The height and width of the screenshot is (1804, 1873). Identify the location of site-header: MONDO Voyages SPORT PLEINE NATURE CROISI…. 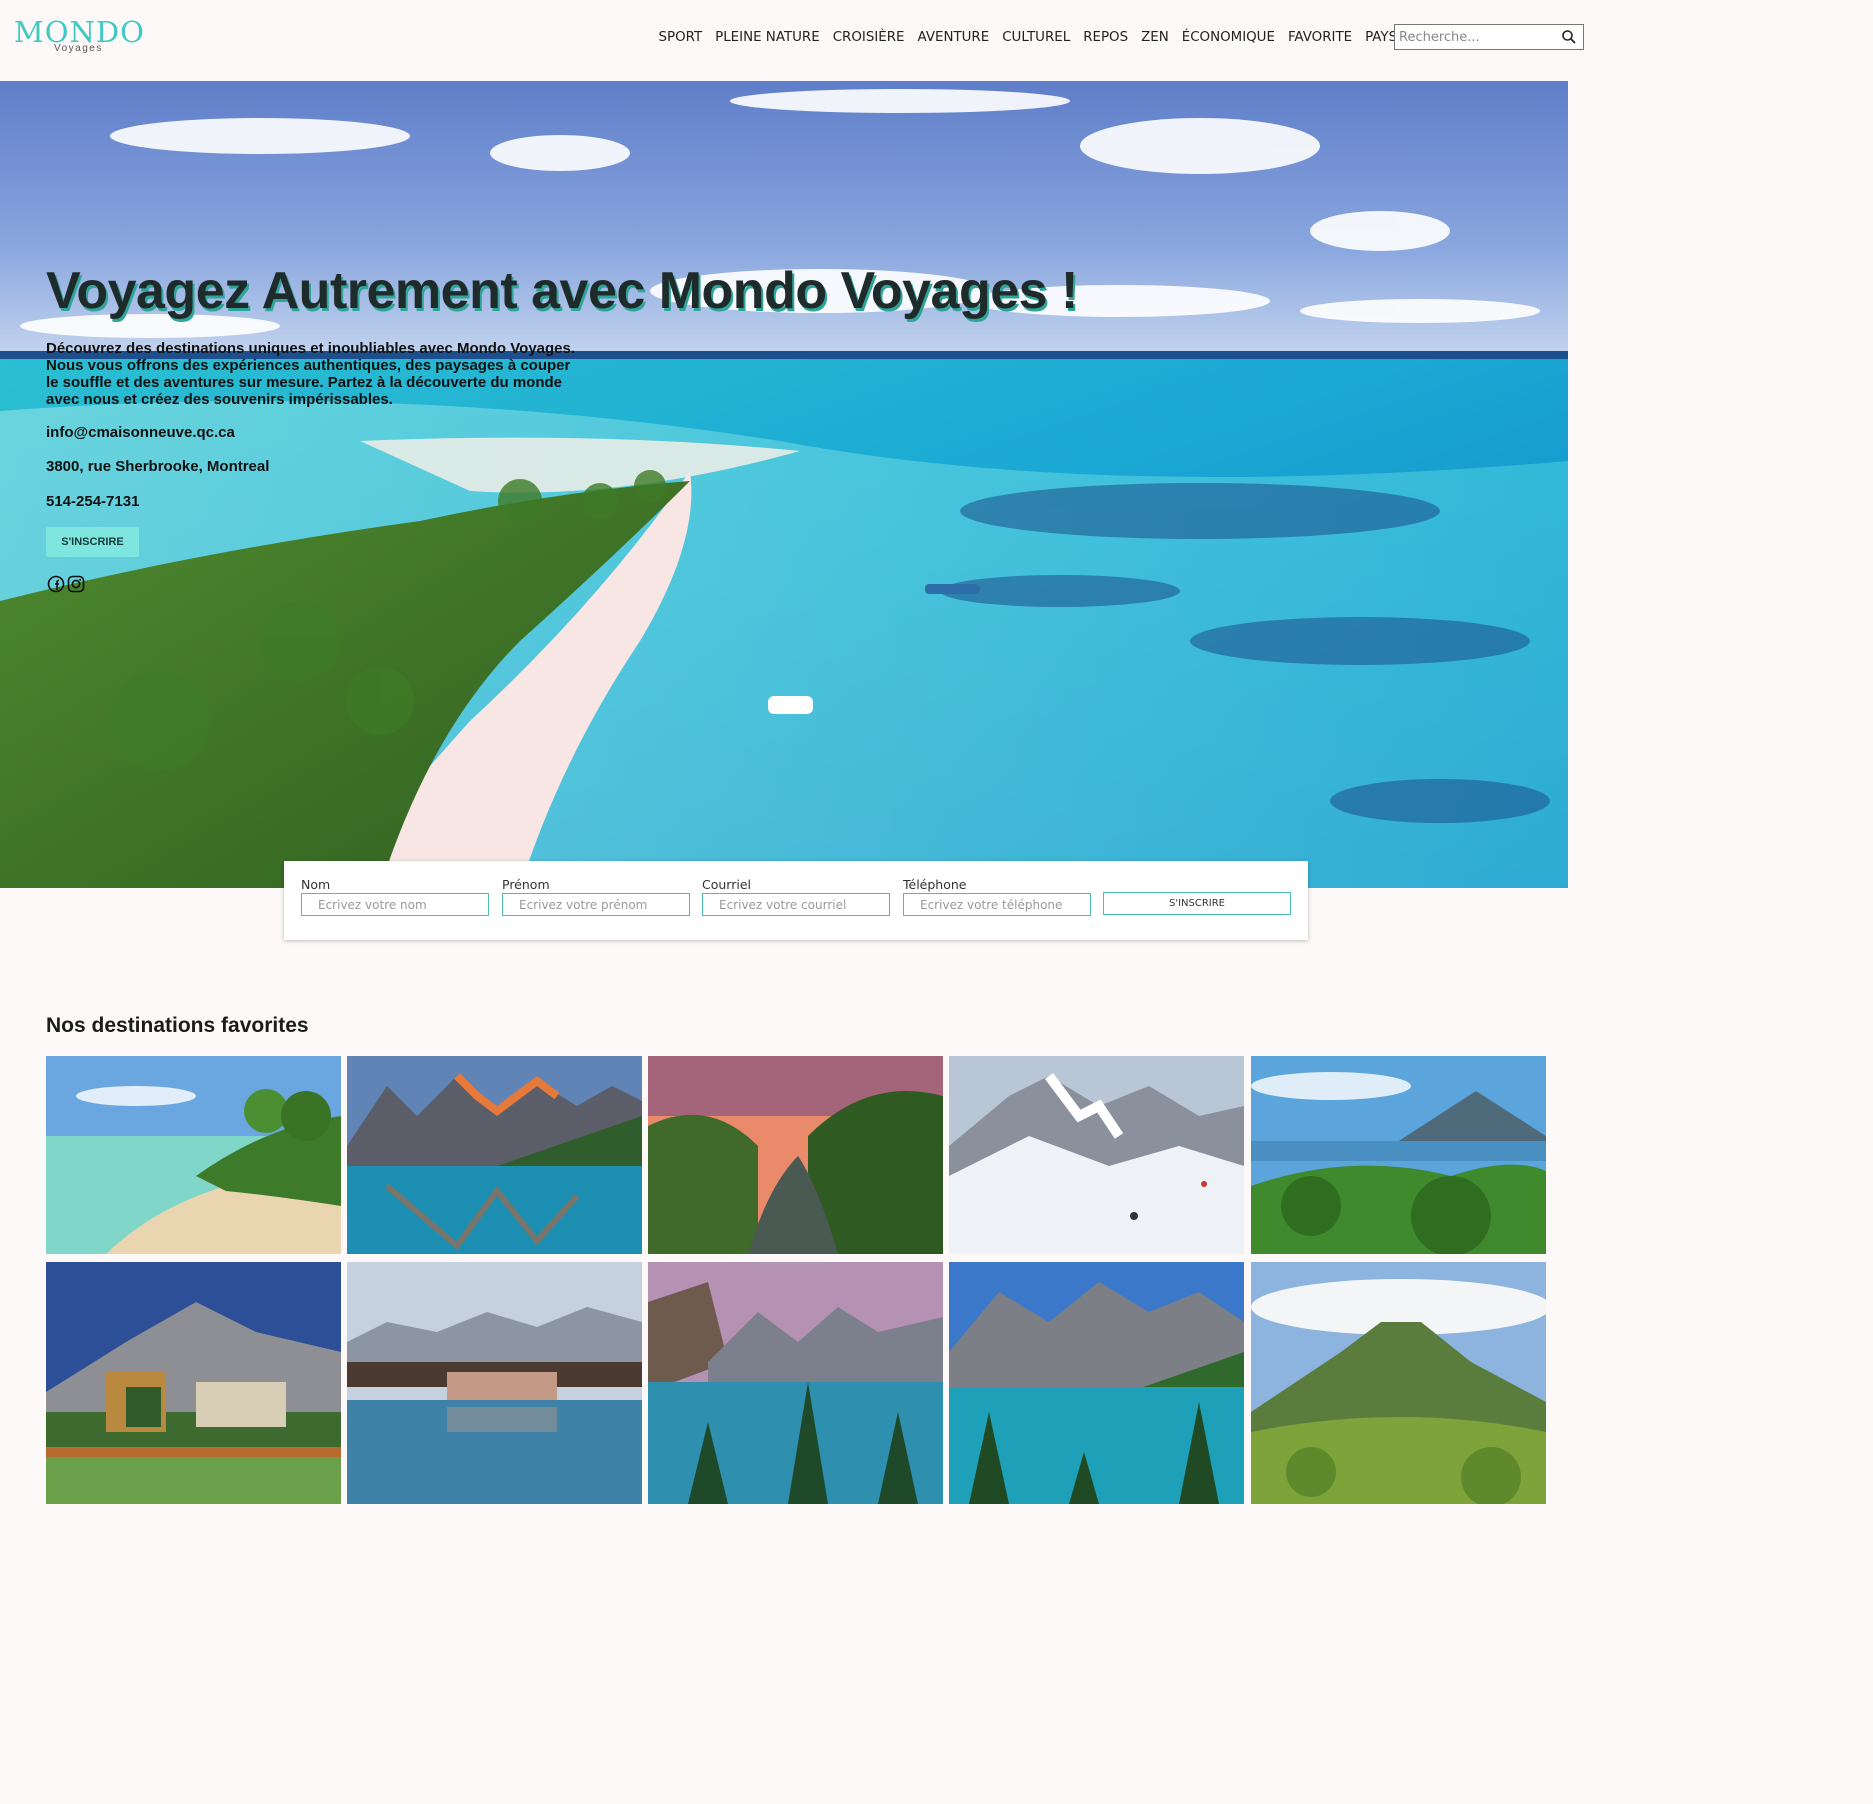
(792, 40).